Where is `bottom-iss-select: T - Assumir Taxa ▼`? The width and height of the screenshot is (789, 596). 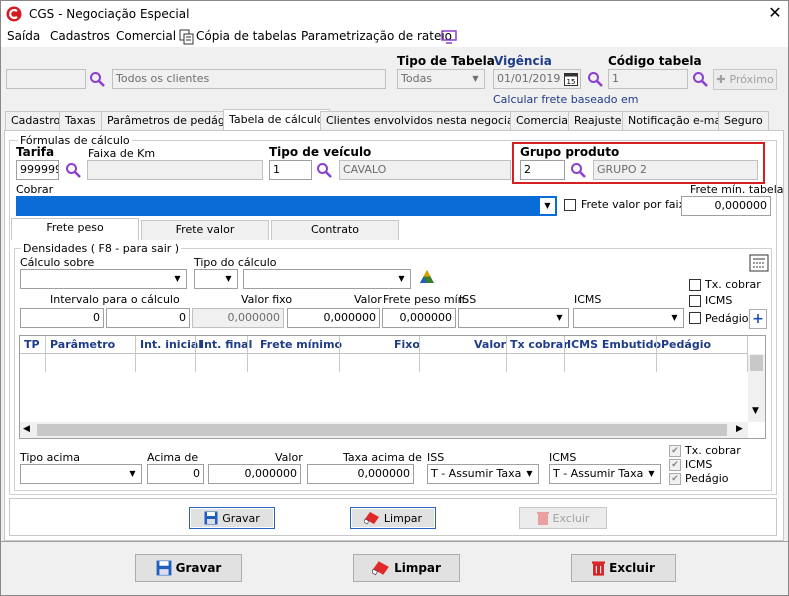 bottom-iss-select: T - Assumir Taxa ▼ is located at coordinates (483, 474).